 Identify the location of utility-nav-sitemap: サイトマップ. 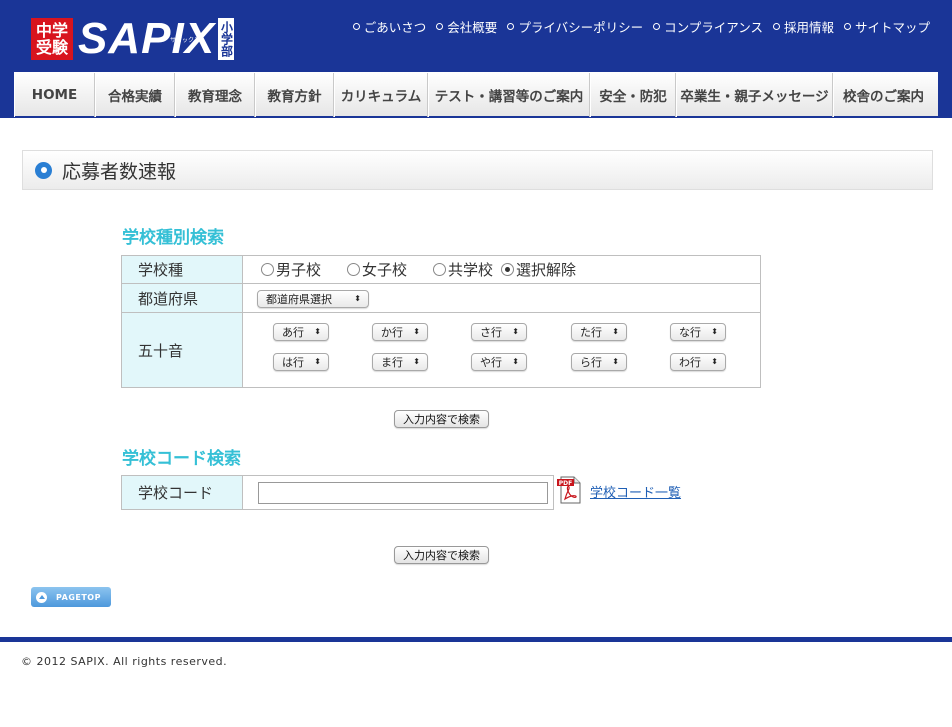
(886, 26).